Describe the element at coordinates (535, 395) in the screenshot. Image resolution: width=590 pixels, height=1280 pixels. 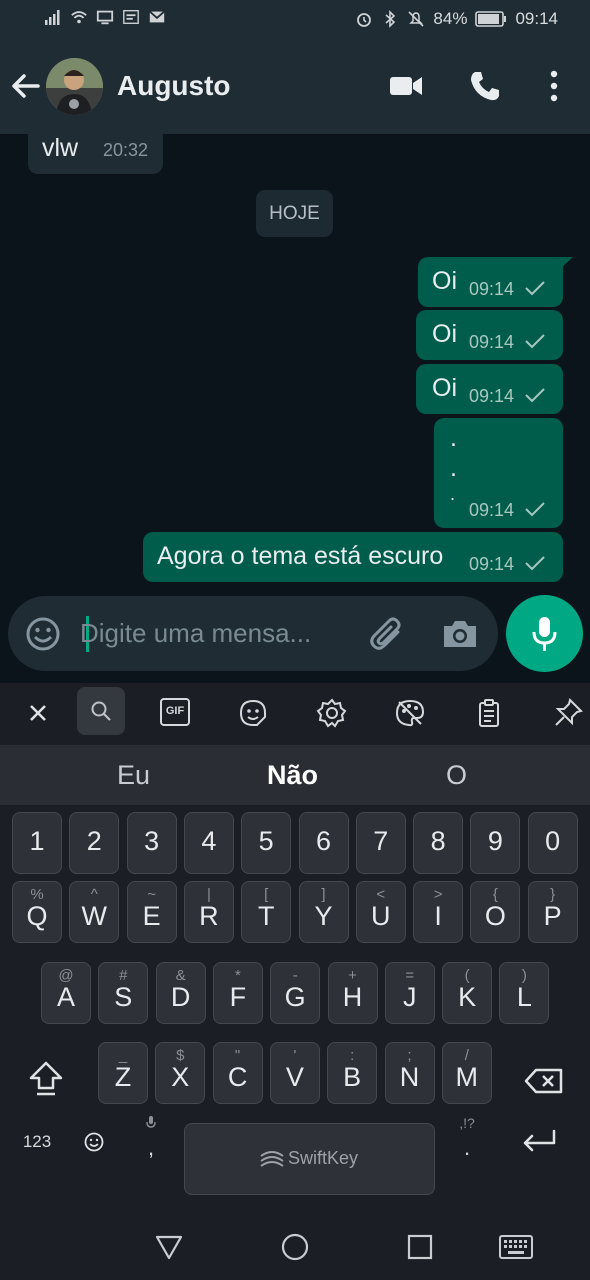
I see `sent-check-icon` at that location.